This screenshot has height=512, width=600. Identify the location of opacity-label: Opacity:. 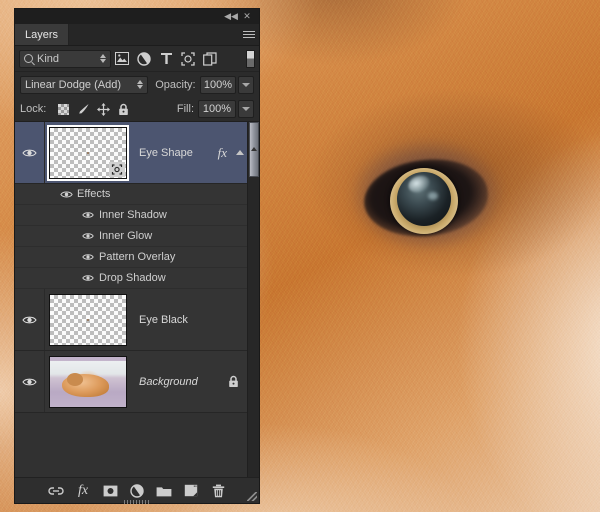
(175, 84).